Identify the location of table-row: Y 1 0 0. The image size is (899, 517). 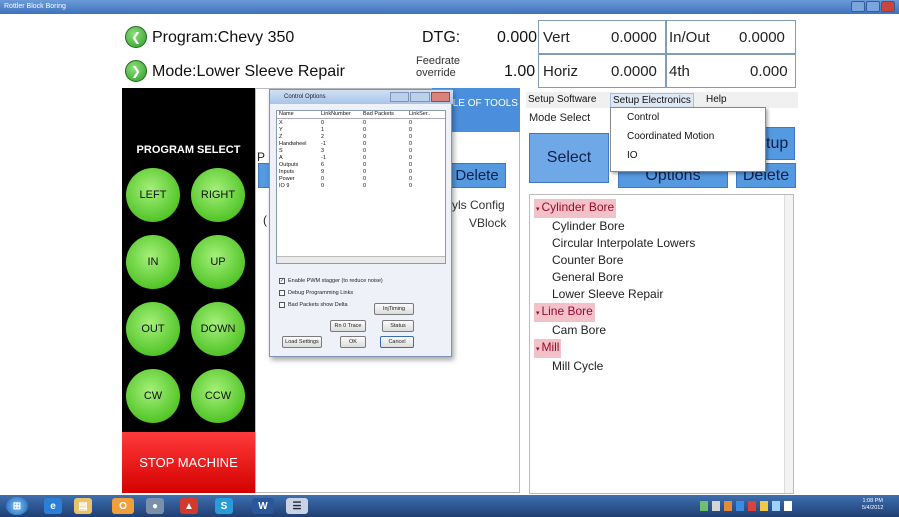
(361, 130).